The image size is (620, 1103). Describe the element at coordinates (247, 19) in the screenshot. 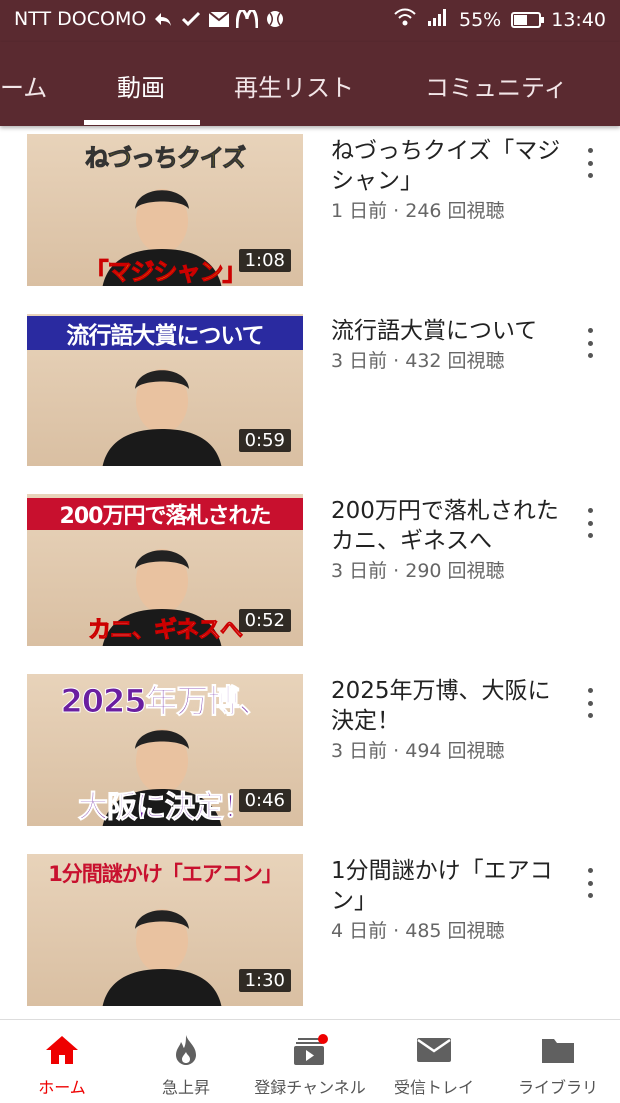

I see `mcdonalds-icon` at that location.